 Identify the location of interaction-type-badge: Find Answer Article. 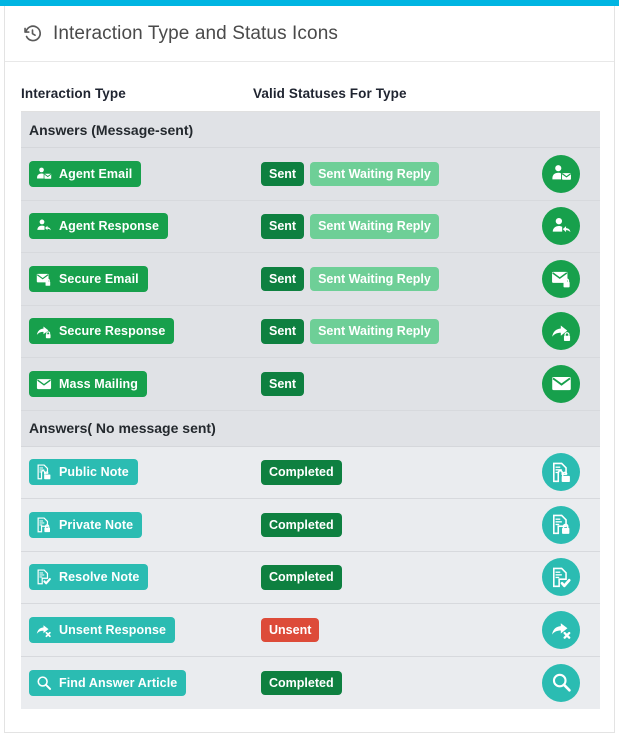
(108, 682).